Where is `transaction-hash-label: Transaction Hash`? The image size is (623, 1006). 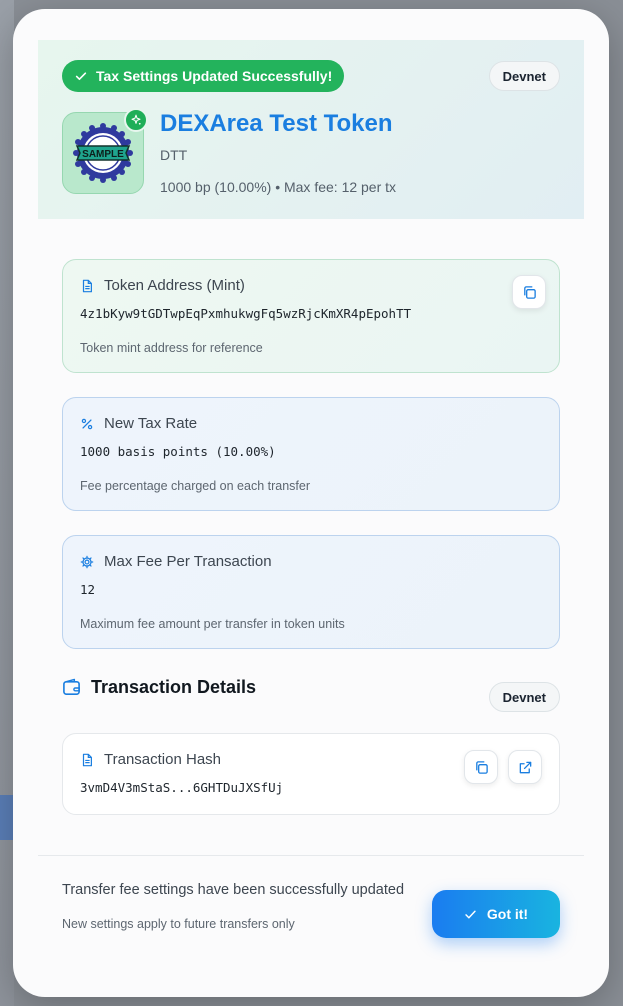
transaction-hash-label: Transaction Hash is located at coordinates (162, 759).